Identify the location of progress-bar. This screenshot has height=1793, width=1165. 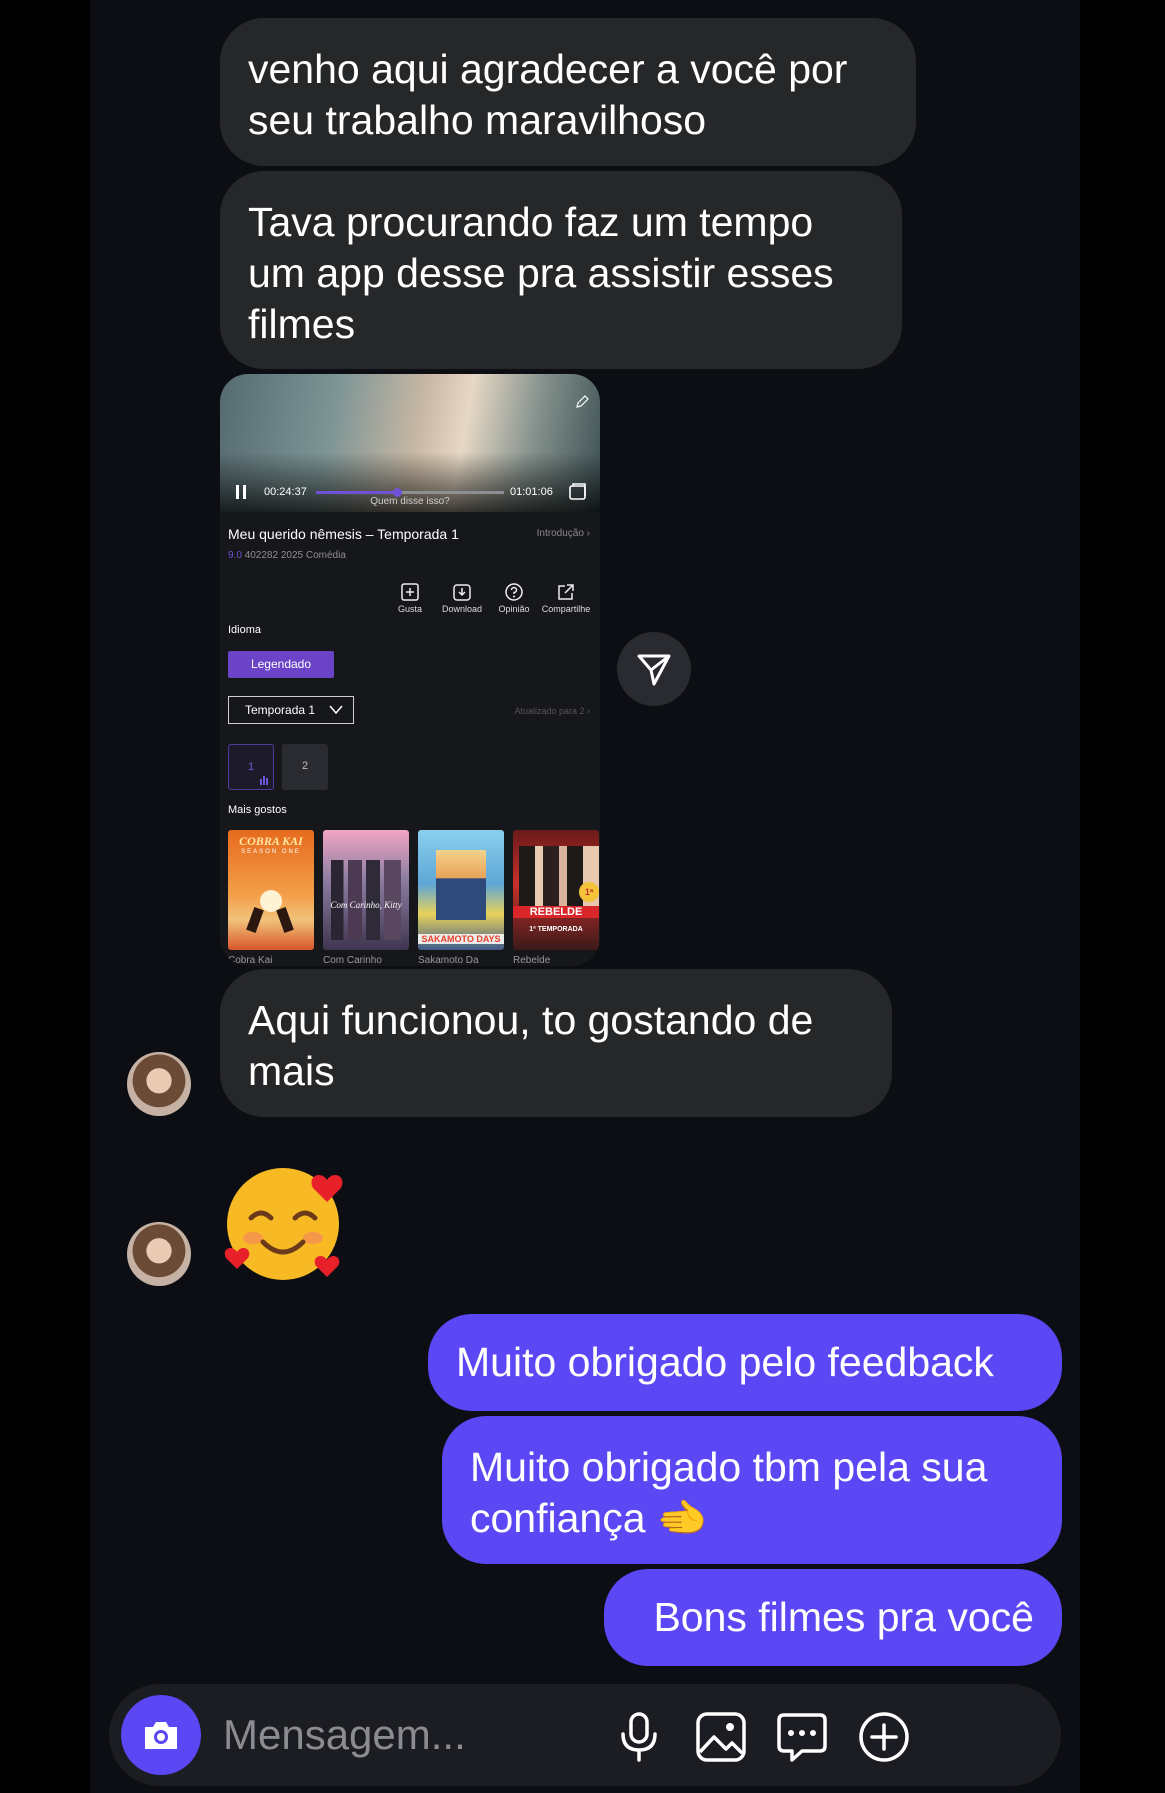
(410, 492).